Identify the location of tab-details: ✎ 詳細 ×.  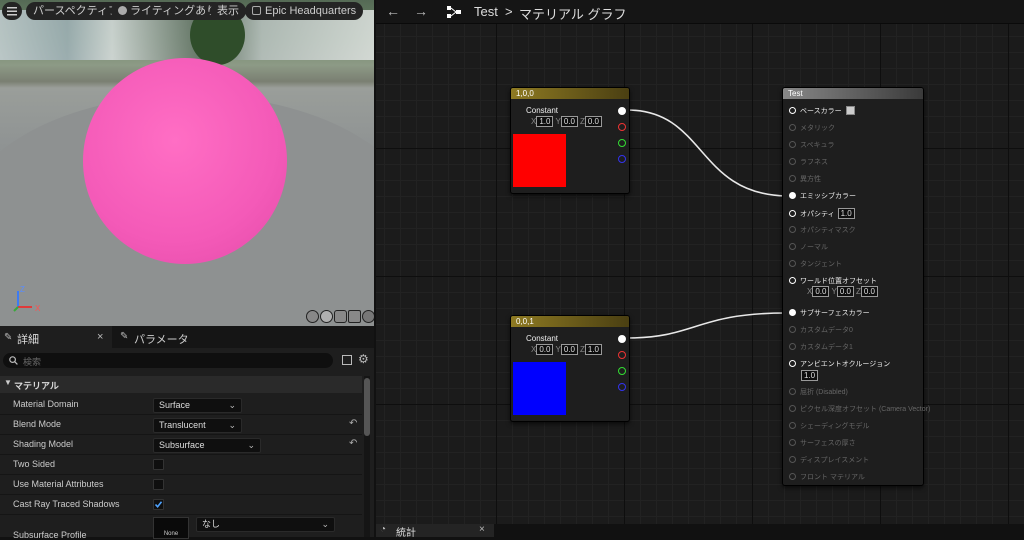
(56, 337).